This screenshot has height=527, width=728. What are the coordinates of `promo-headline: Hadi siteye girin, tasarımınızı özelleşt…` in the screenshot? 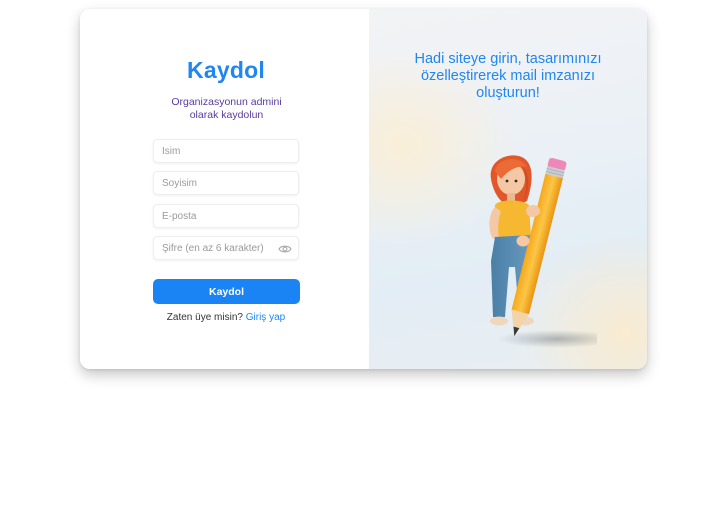 It's located at (508, 76).